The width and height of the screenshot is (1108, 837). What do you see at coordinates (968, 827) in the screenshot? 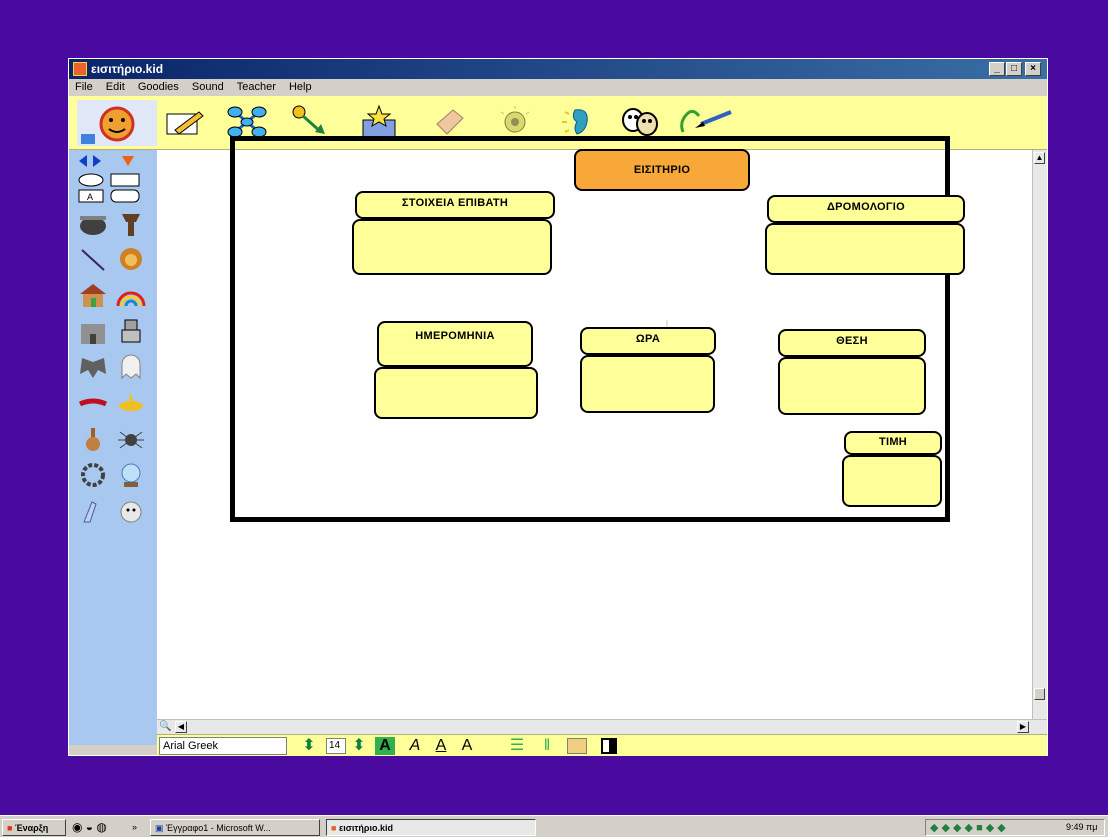
I see `tray-icons: ◆ ◆ ◆ ◆ ■ ◆ ◆` at bounding box center [968, 827].